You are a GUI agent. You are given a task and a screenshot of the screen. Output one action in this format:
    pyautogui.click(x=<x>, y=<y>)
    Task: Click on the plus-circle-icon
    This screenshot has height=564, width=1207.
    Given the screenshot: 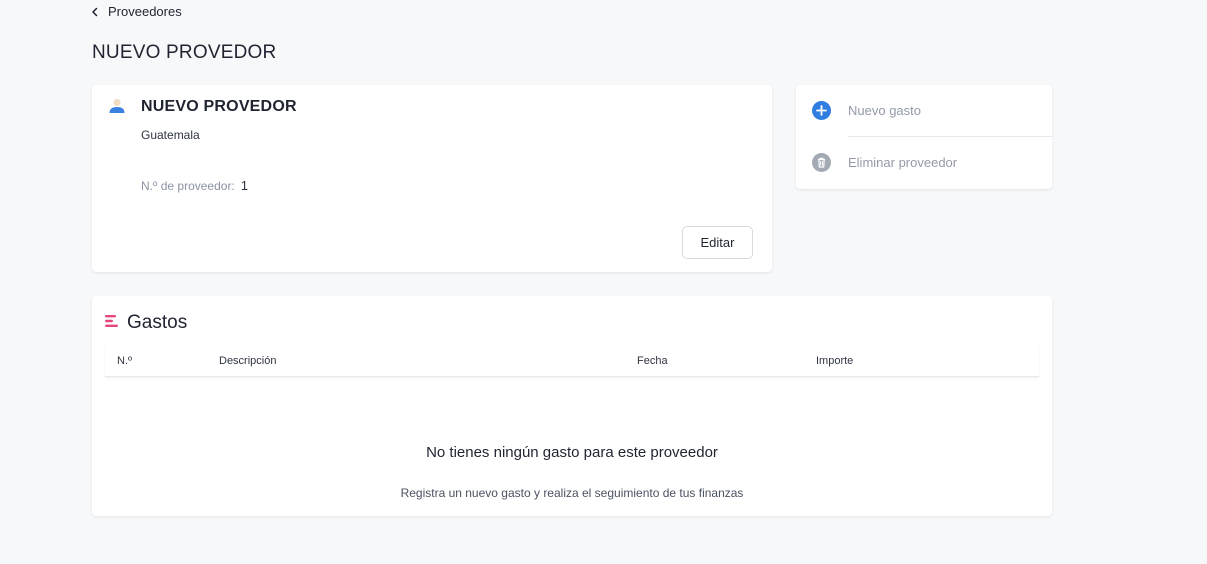 What is the action you would take?
    pyautogui.click(x=821, y=110)
    